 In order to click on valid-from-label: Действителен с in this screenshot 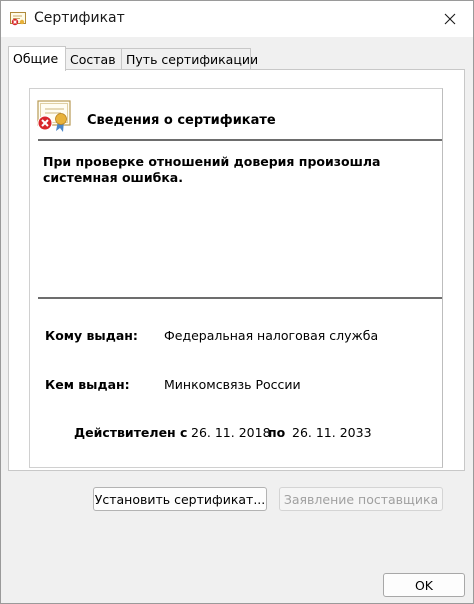, I will do `click(131, 432)`.